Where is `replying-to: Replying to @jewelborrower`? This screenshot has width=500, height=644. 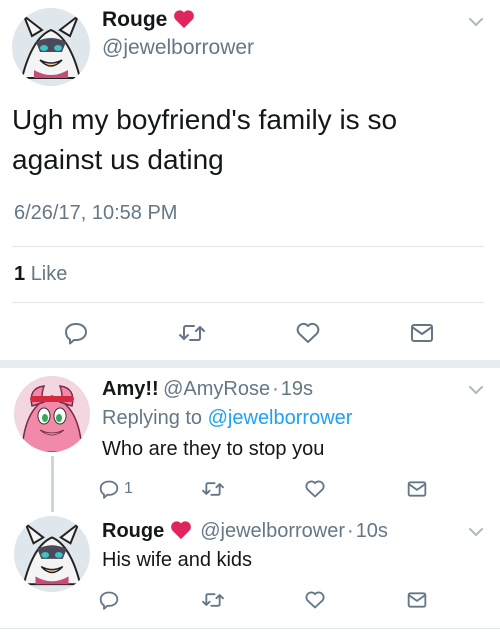 replying-to: Replying to @jewelborrower is located at coordinates (227, 418).